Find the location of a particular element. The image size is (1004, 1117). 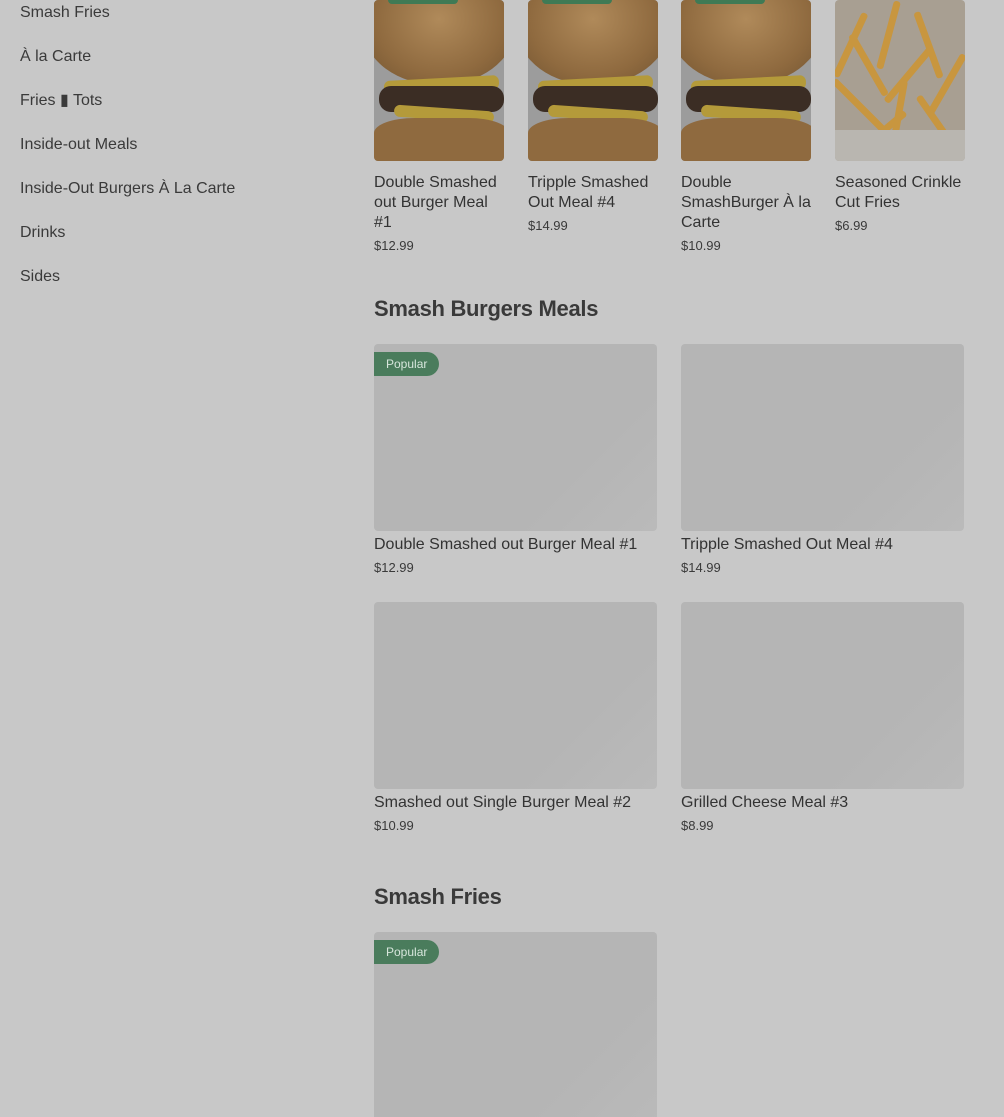

menu-item-card: Tripple Smashed Out Meal #4 $14.99 is located at coordinates (822, 460).